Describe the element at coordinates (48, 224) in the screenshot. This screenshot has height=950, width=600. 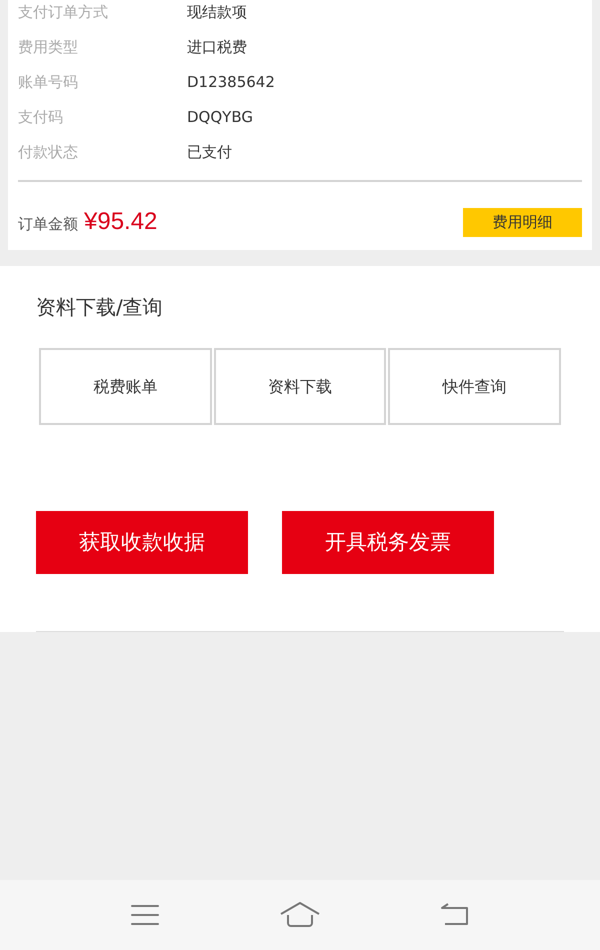
I see `amount-label: 订单金额` at that location.